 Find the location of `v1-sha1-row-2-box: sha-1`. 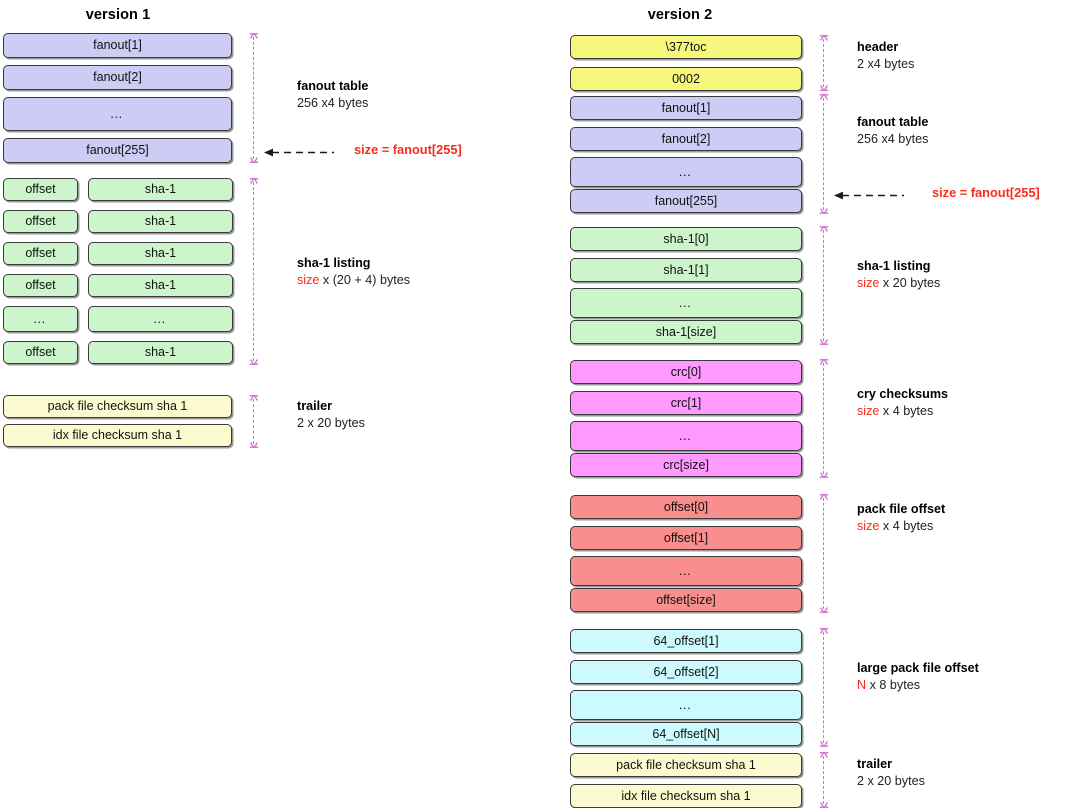

v1-sha1-row-2-box: sha-1 is located at coordinates (160, 221).